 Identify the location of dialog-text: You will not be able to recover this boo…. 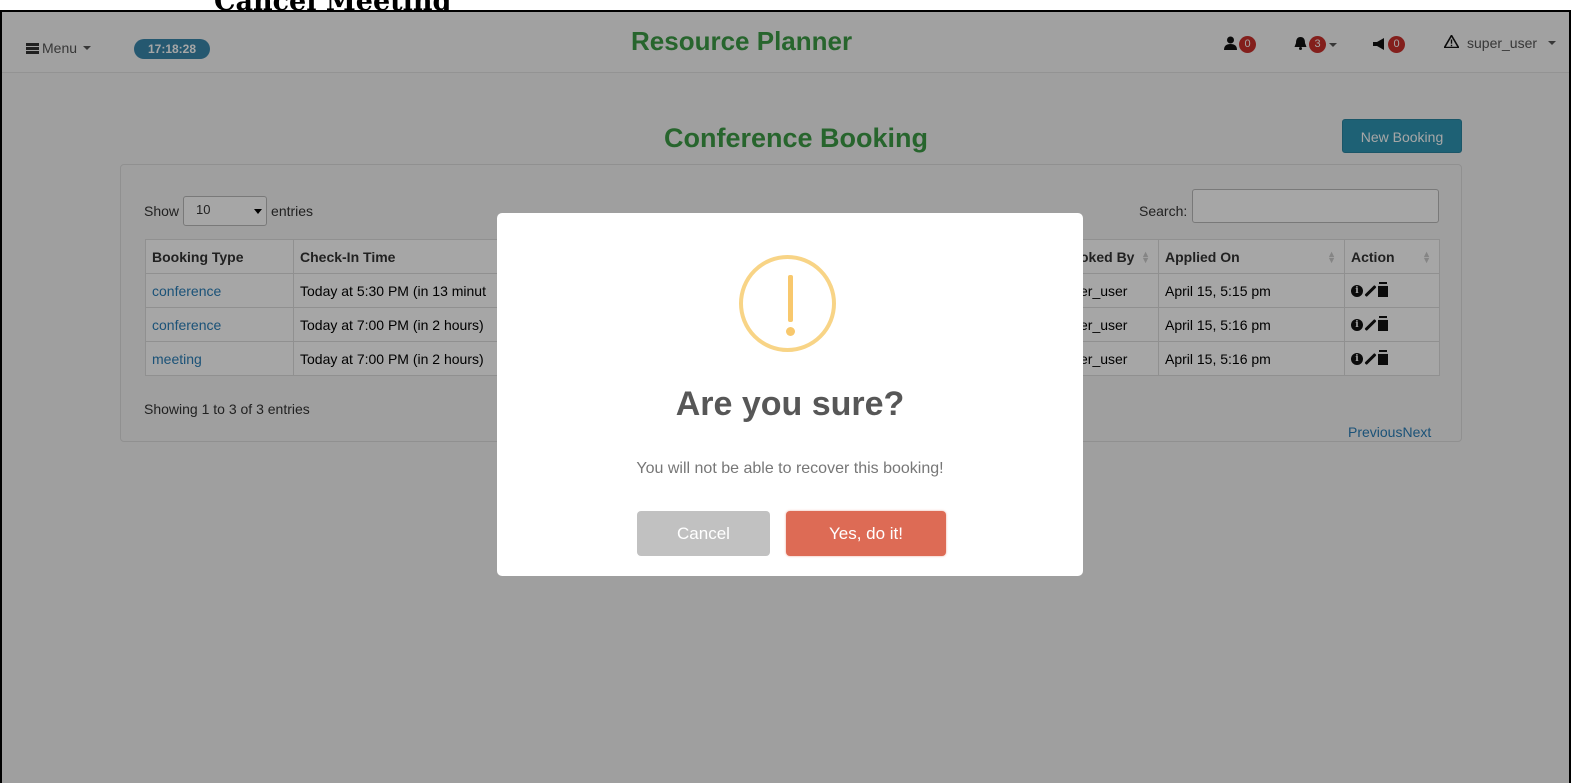
(790, 468).